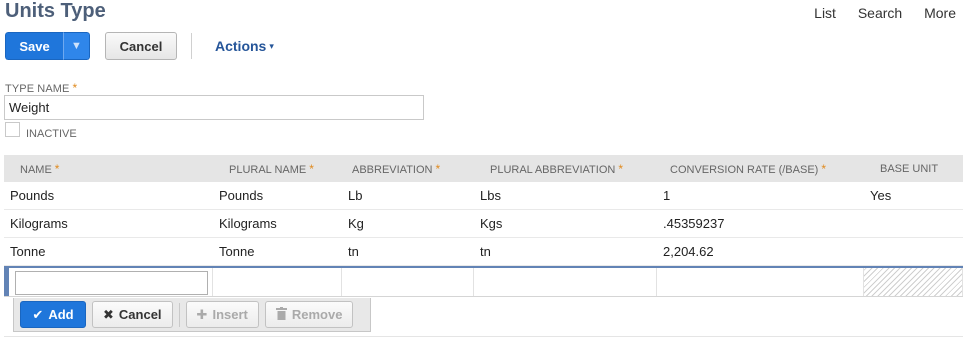  What do you see at coordinates (61, 314) in the screenshot?
I see `add-row-label: Add` at bounding box center [61, 314].